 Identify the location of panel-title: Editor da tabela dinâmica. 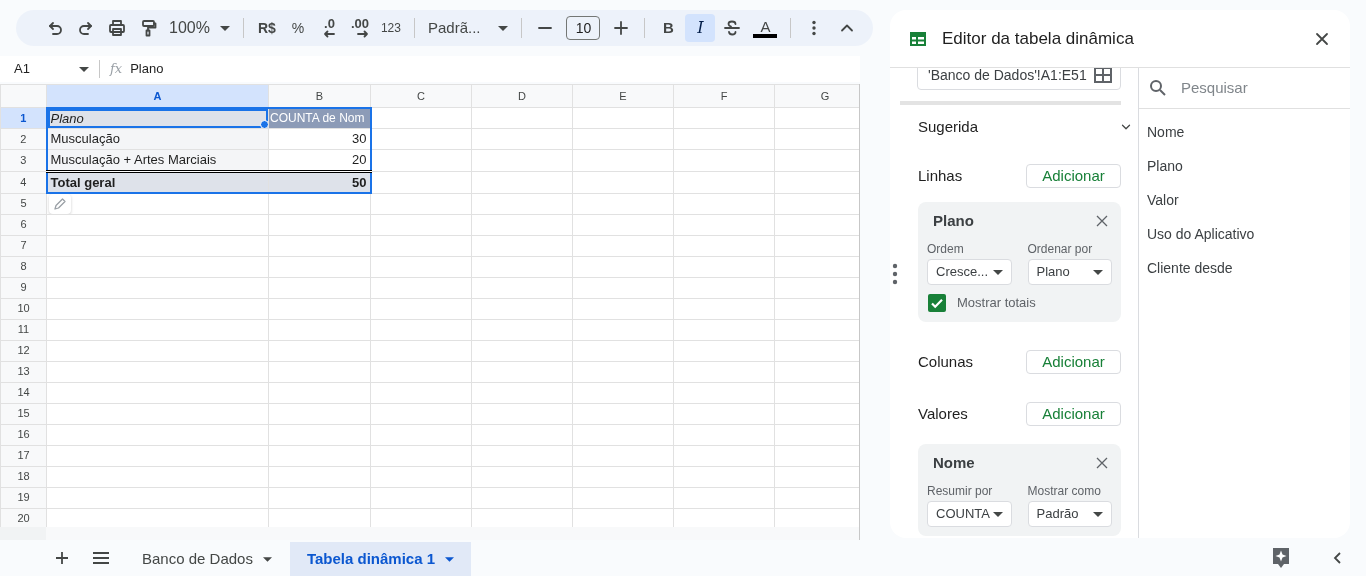
(1038, 38).